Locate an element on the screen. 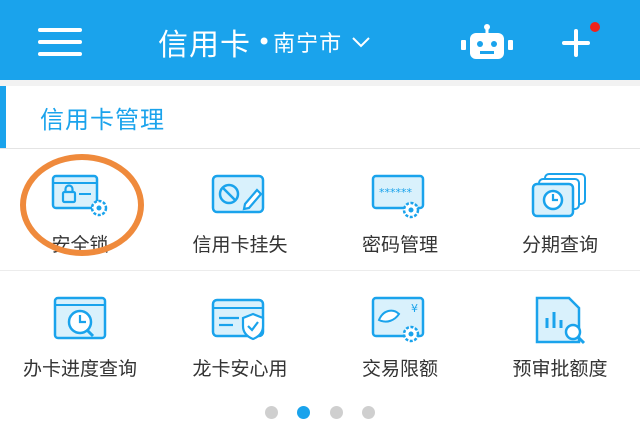  section-accent-bar is located at coordinates (3, 117).